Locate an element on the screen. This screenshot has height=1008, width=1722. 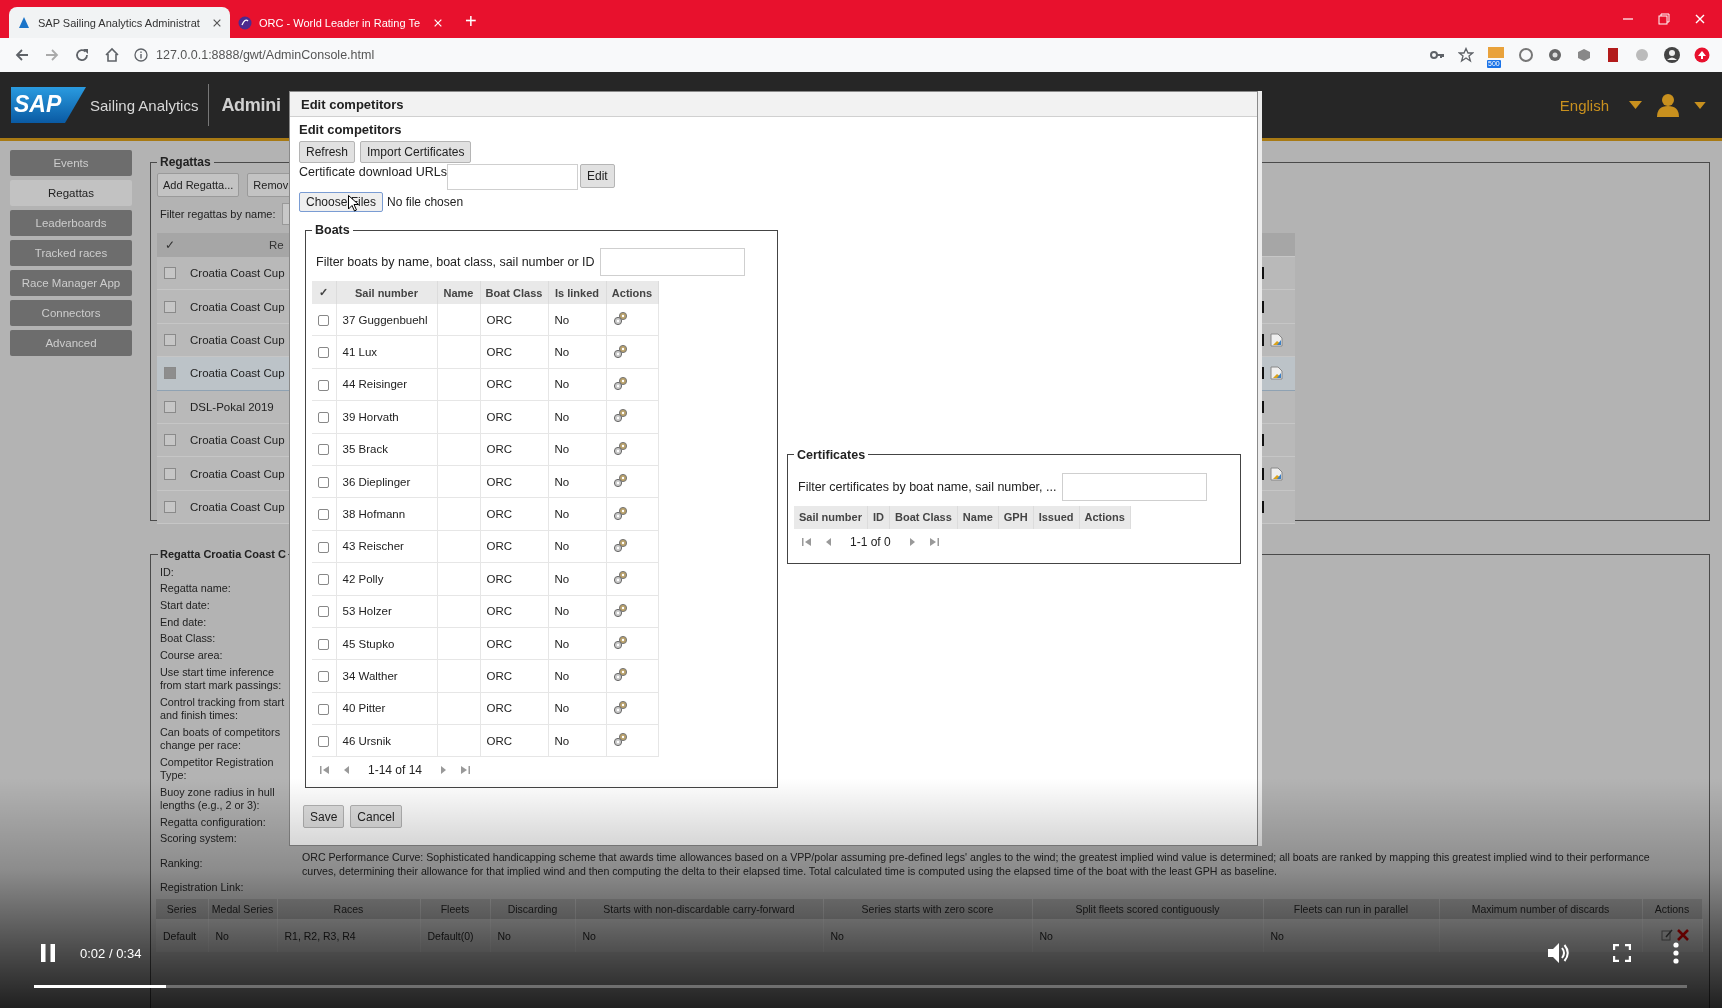
browser-tab: ORC - World Leader in Rating Te is located at coordinates (340, 22).